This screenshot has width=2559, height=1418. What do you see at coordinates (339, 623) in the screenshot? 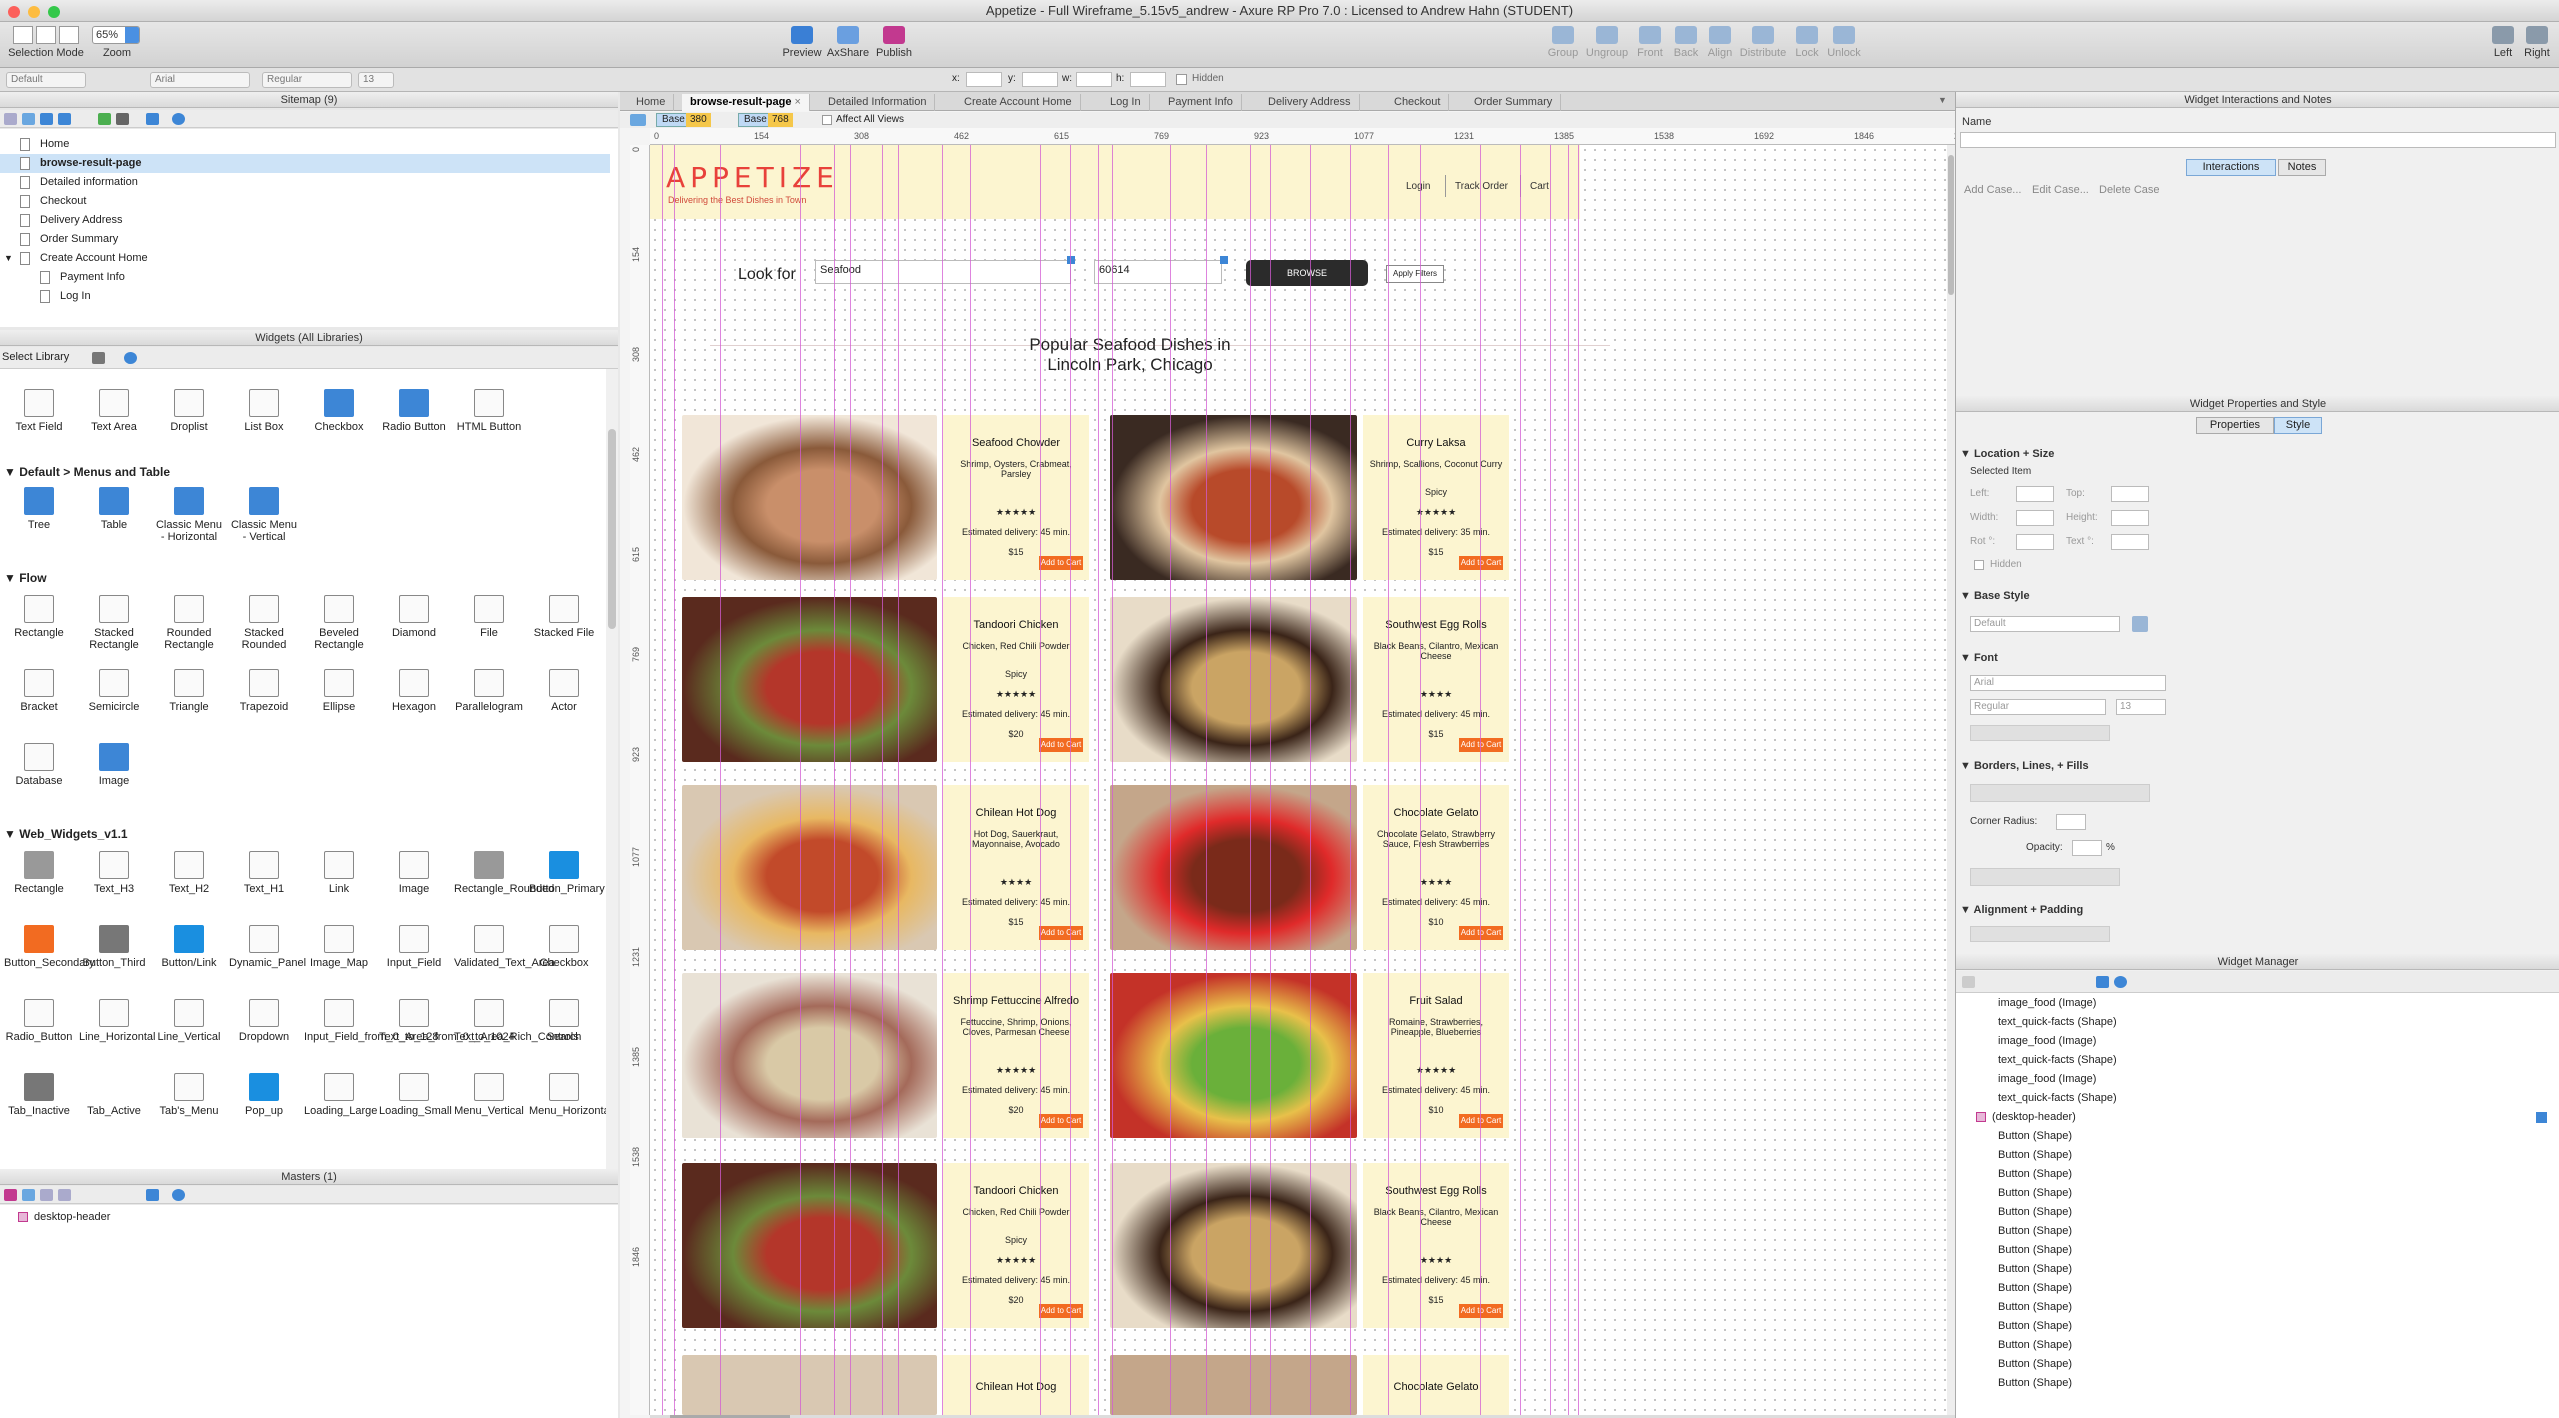
I see `widget-beveled-rectangle: Beveled Rectangle` at bounding box center [339, 623].